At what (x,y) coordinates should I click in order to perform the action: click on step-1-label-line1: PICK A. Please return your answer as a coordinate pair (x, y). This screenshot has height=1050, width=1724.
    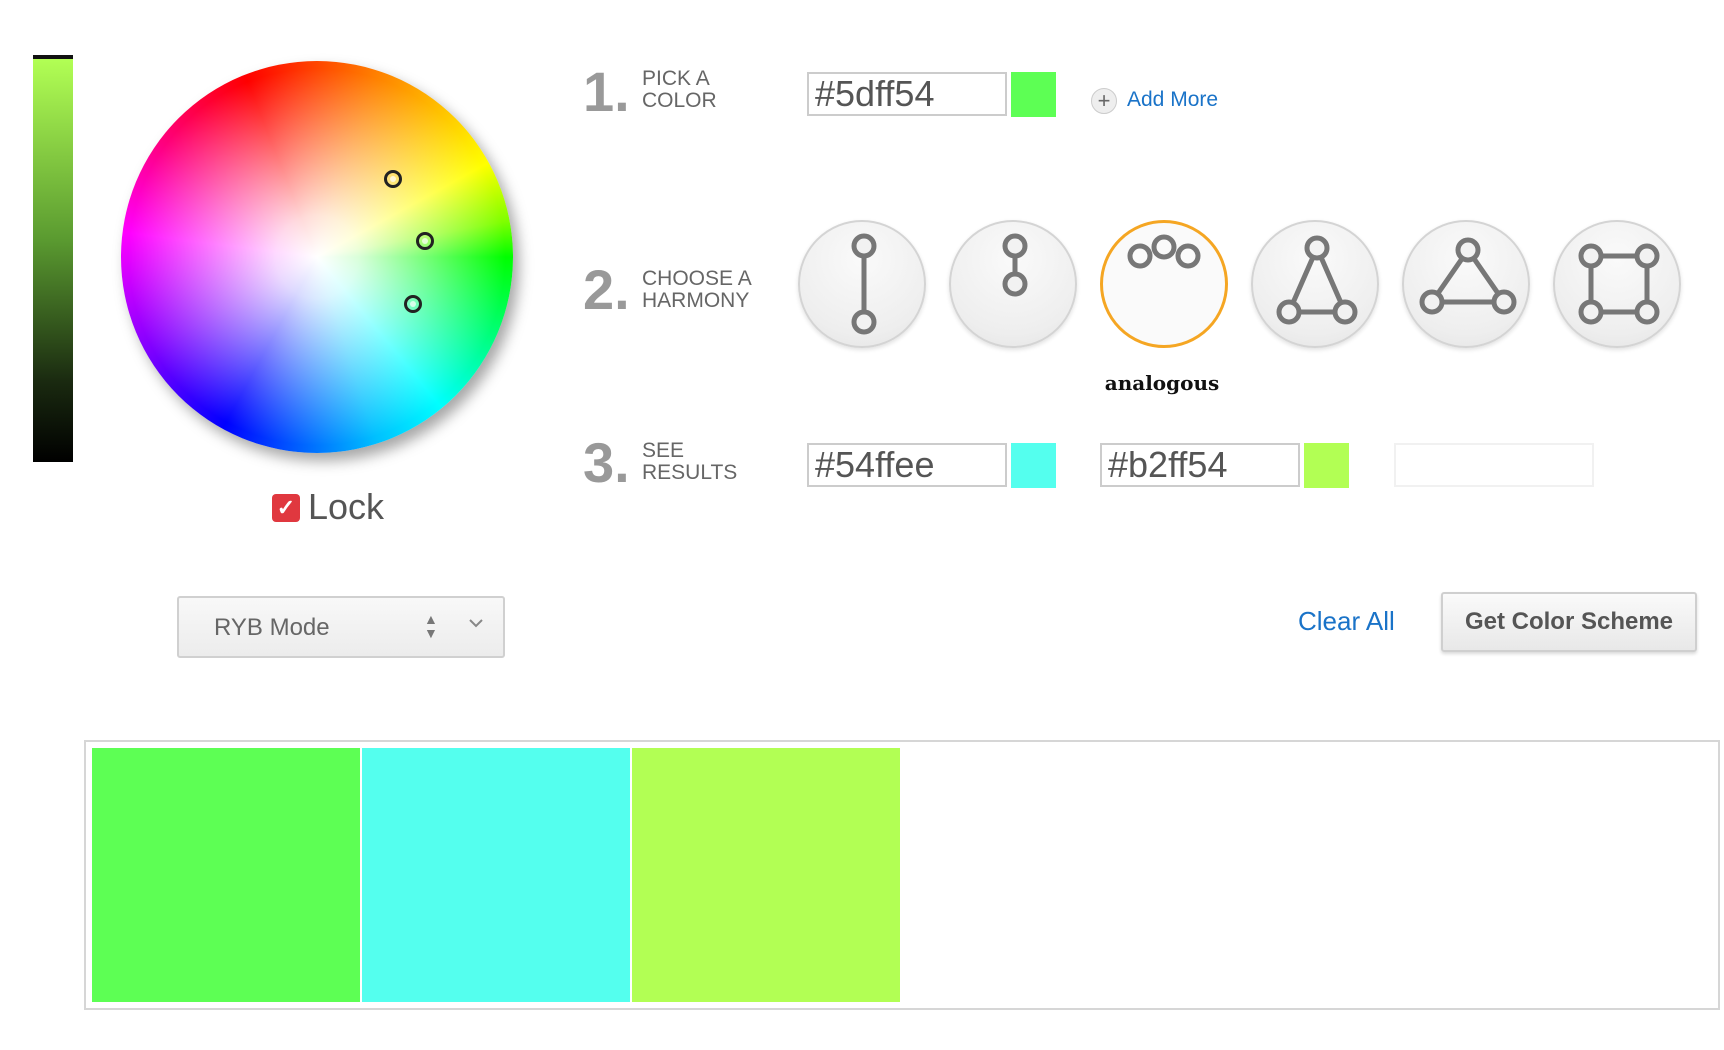
    Looking at the image, I should click on (676, 78).